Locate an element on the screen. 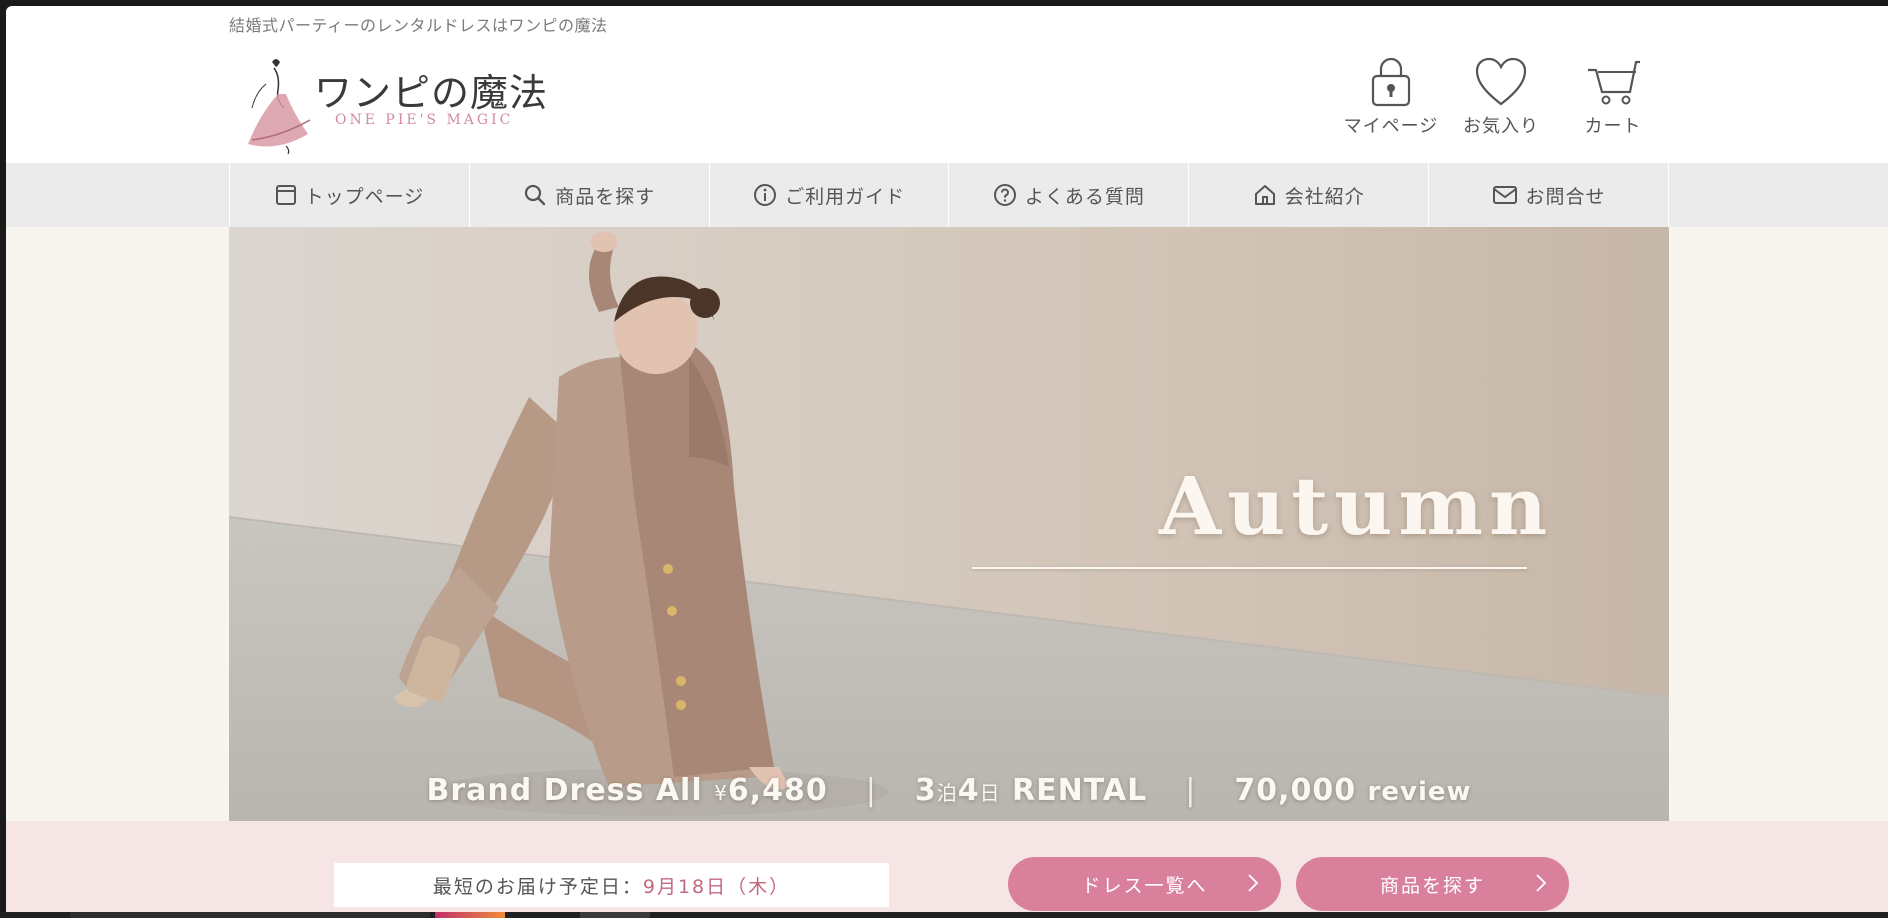  os-taskbar-strip is located at coordinates (944, 915).